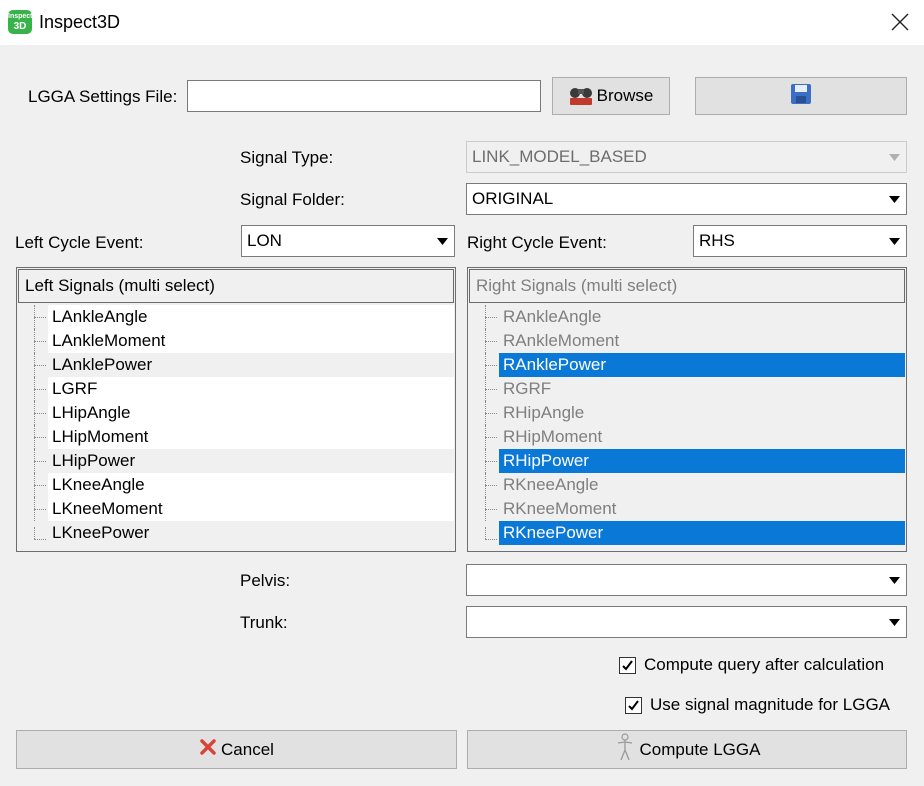 The width and height of the screenshot is (924, 786). What do you see at coordinates (251, 461) in the screenshot?
I see `list-item-label: LHipPower` at bounding box center [251, 461].